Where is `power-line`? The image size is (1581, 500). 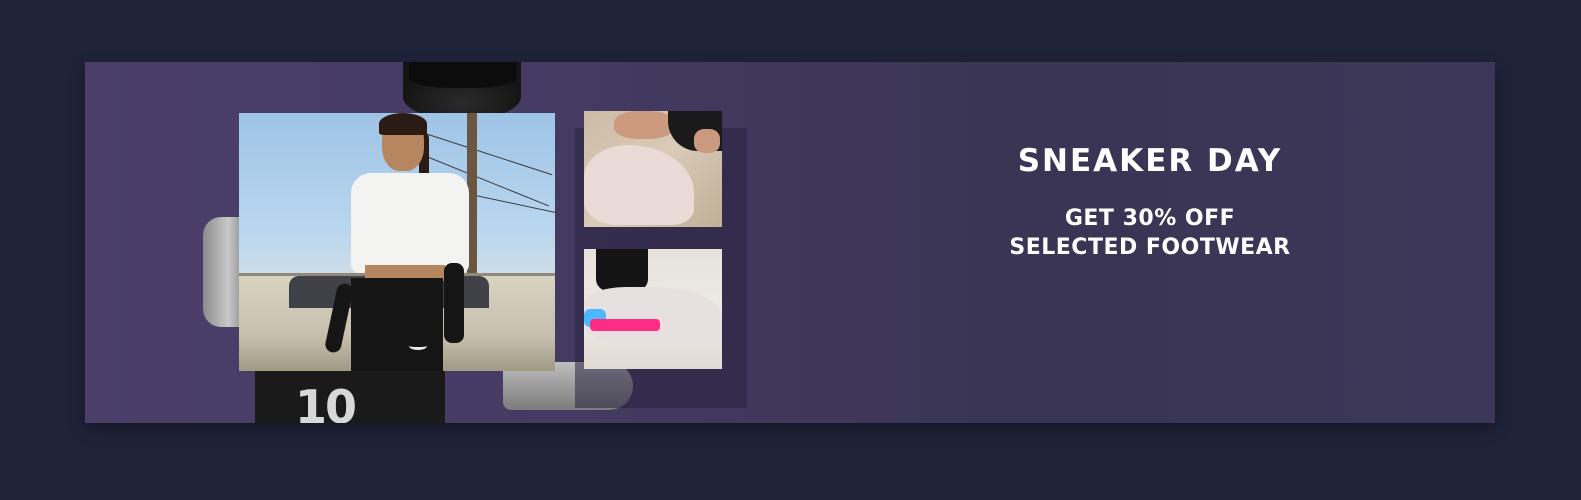
power-line is located at coordinates (485, 153).